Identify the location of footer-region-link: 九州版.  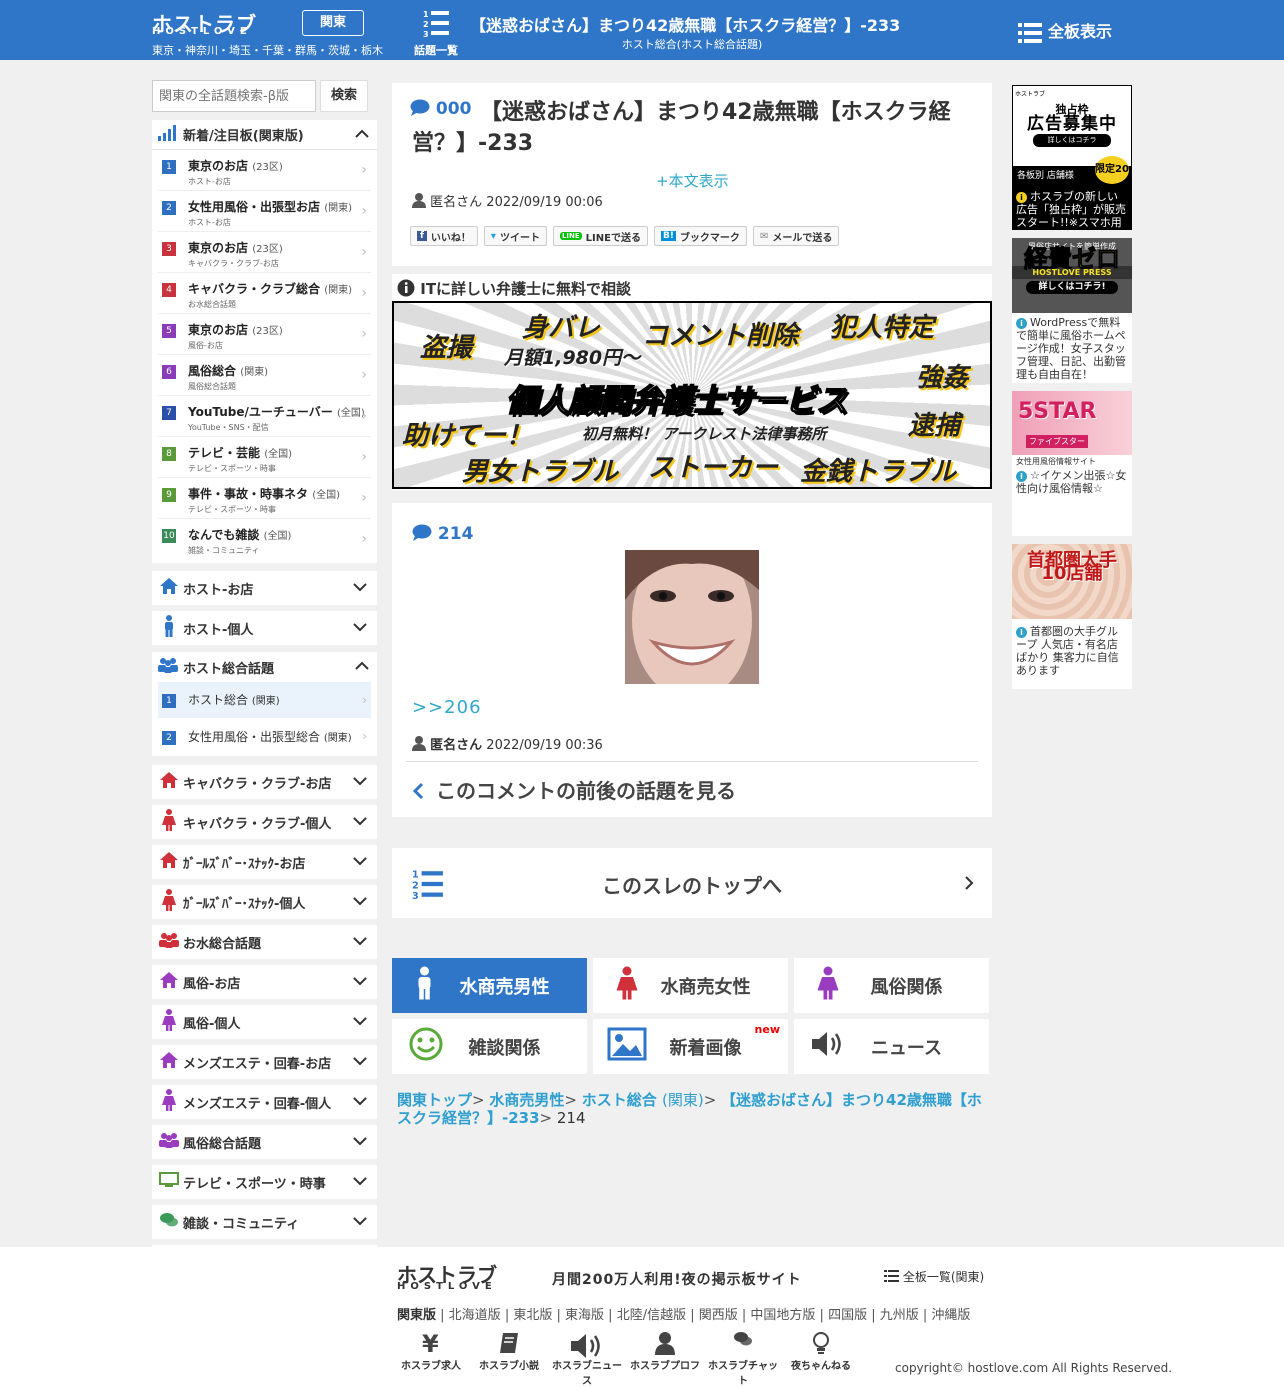
(899, 1315).